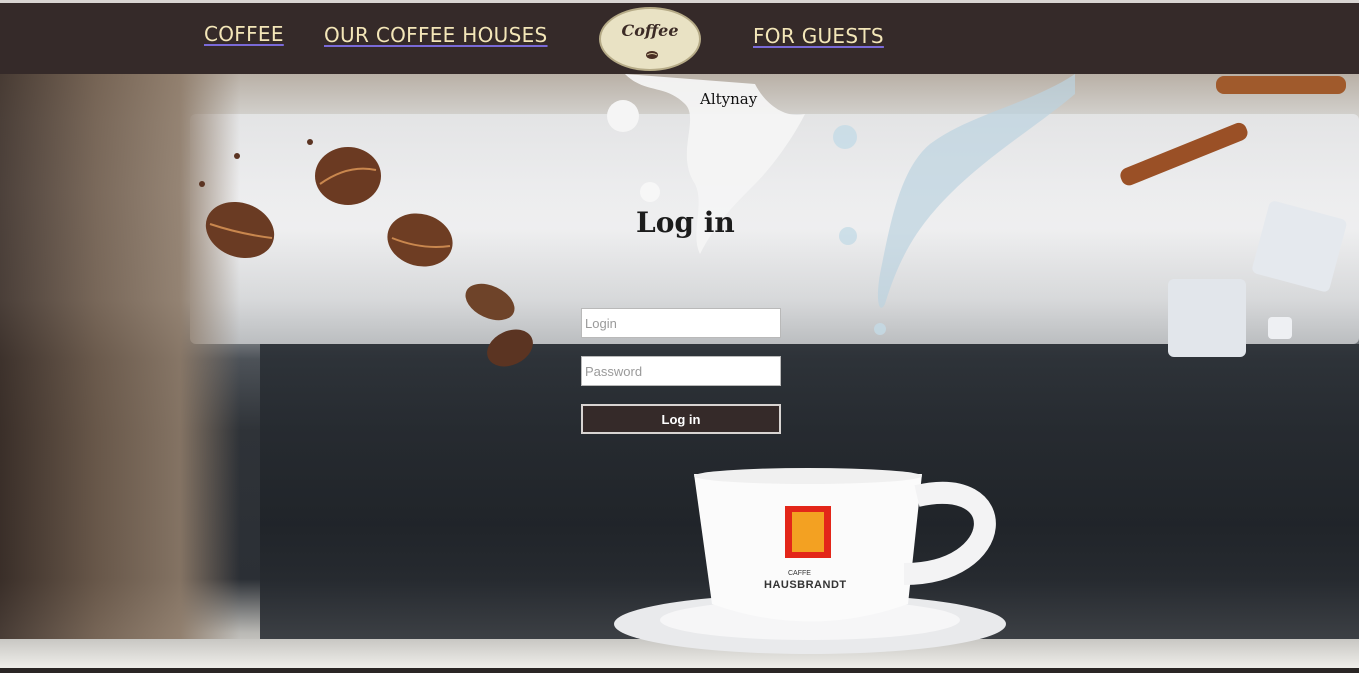  What do you see at coordinates (818, 36) in the screenshot?
I see `nav-link-for-guests: FOR GUESTS` at bounding box center [818, 36].